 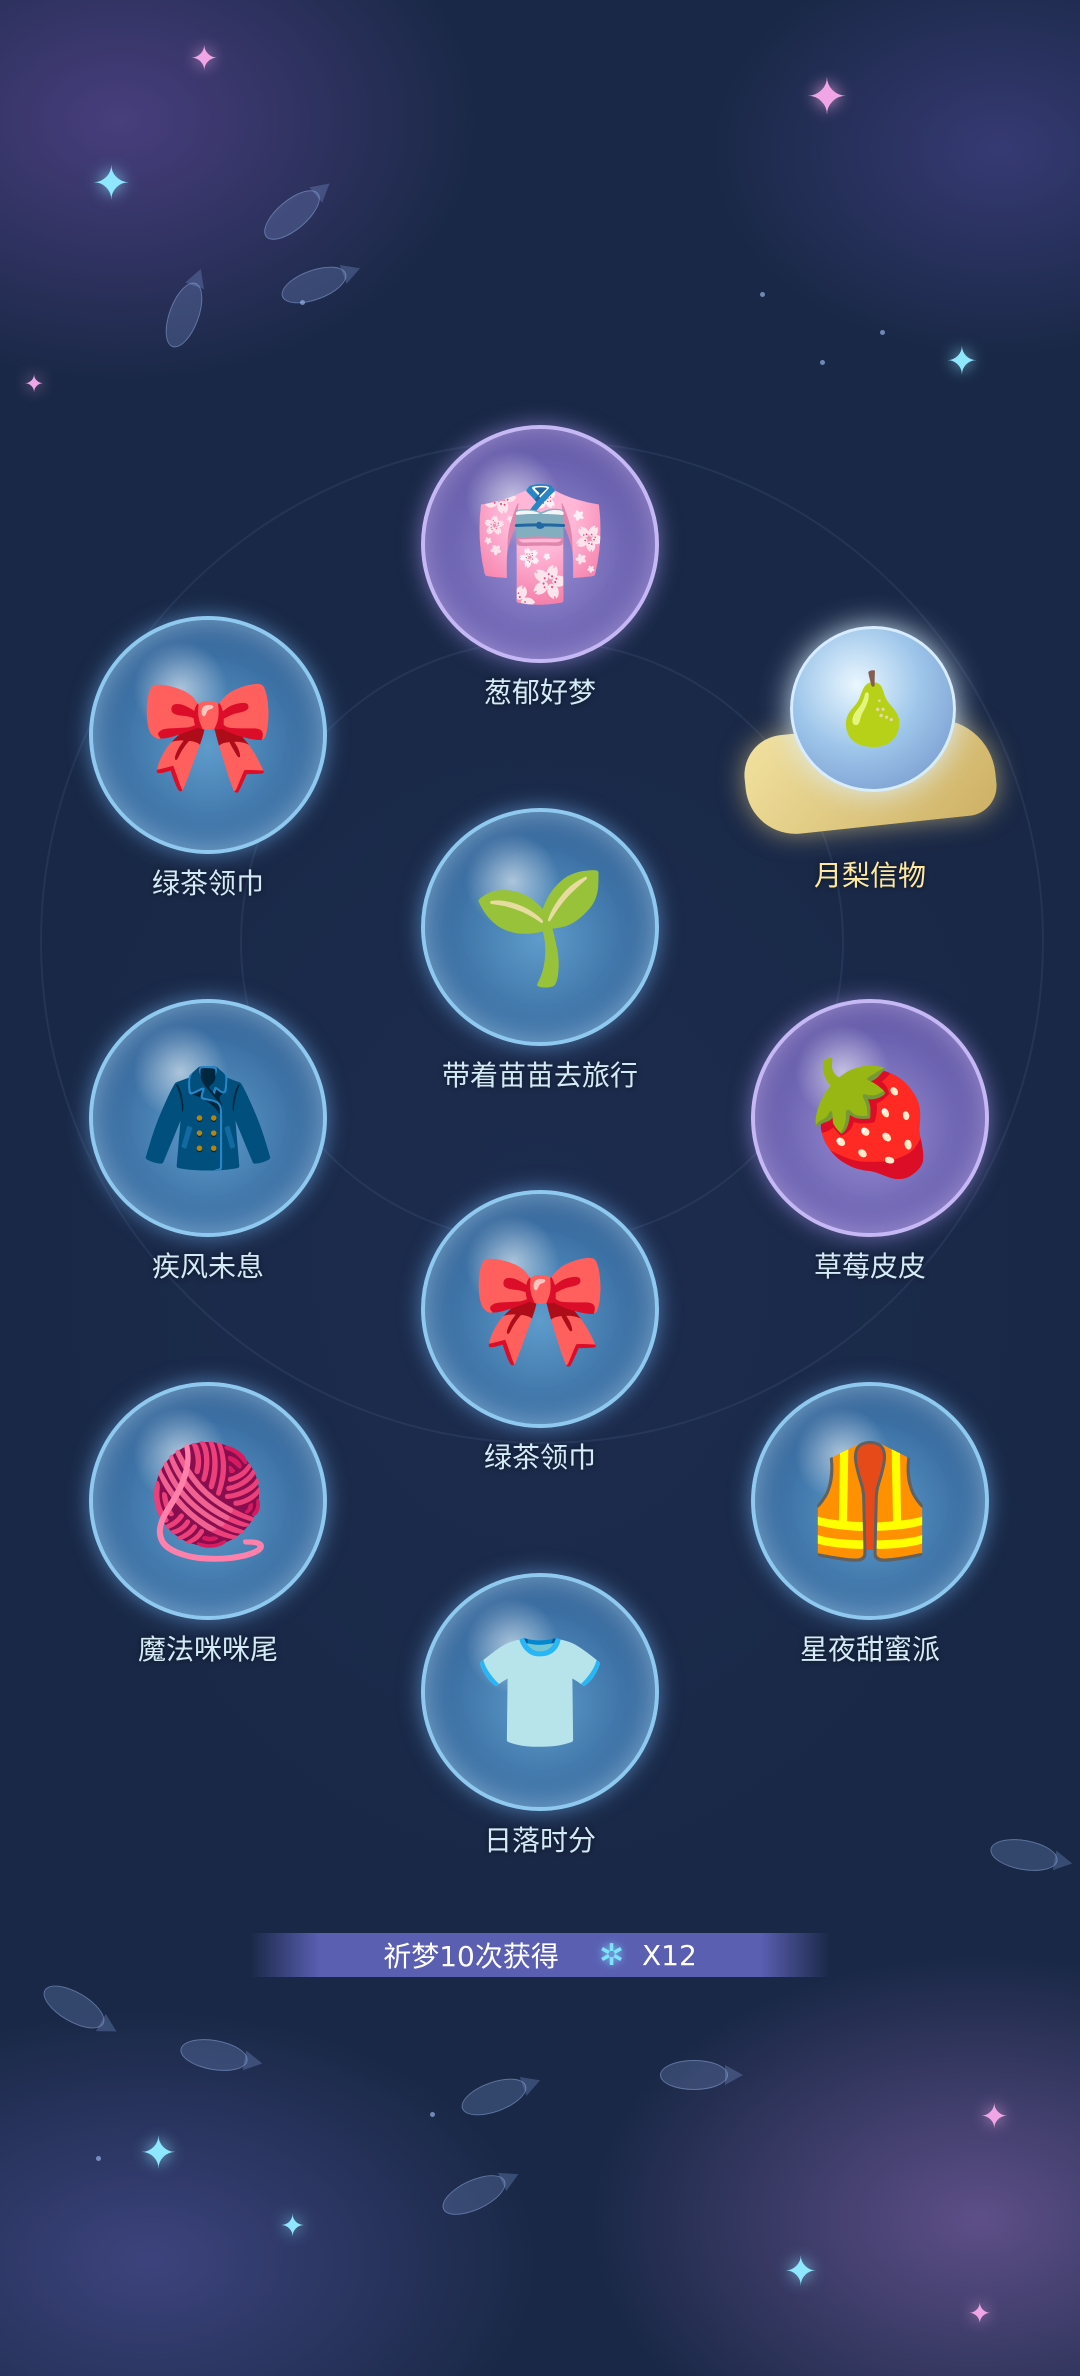 I want to click on banner-count: X12, so click(x=669, y=1955).